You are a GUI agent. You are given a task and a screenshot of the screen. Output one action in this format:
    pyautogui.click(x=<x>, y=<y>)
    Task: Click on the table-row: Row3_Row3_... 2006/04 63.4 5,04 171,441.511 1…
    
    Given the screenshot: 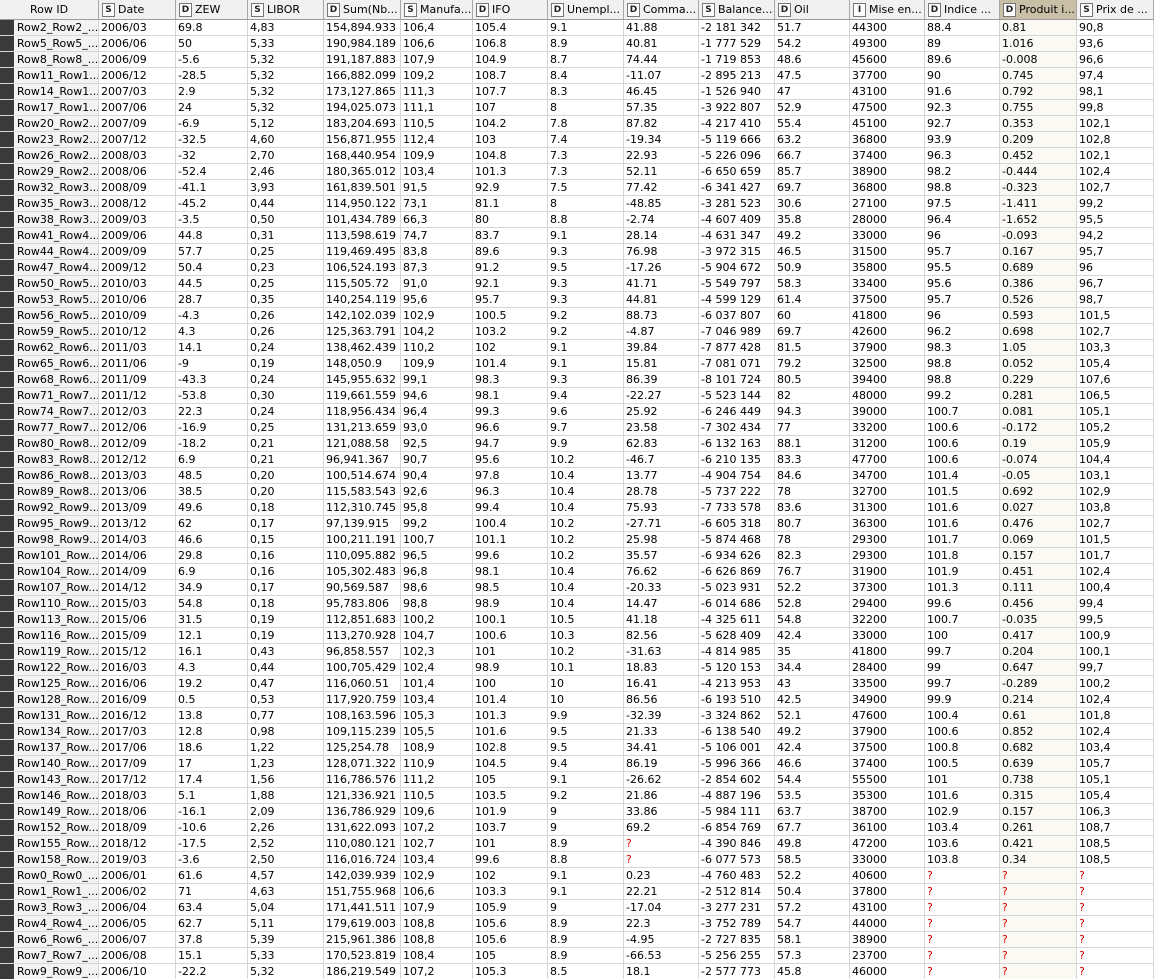 What is the action you would take?
    pyautogui.click(x=577, y=908)
    